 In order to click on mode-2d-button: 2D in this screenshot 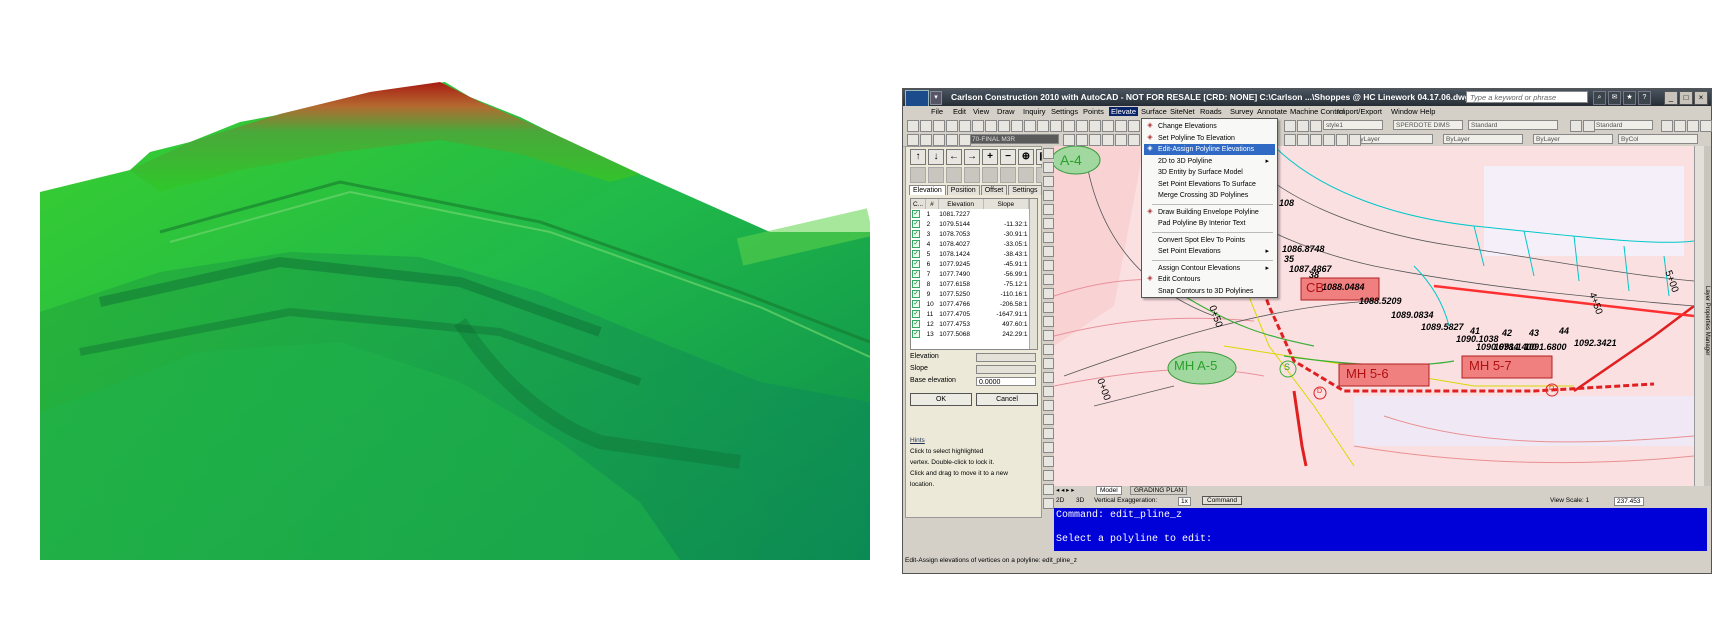, I will do `click(1060, 500)`.